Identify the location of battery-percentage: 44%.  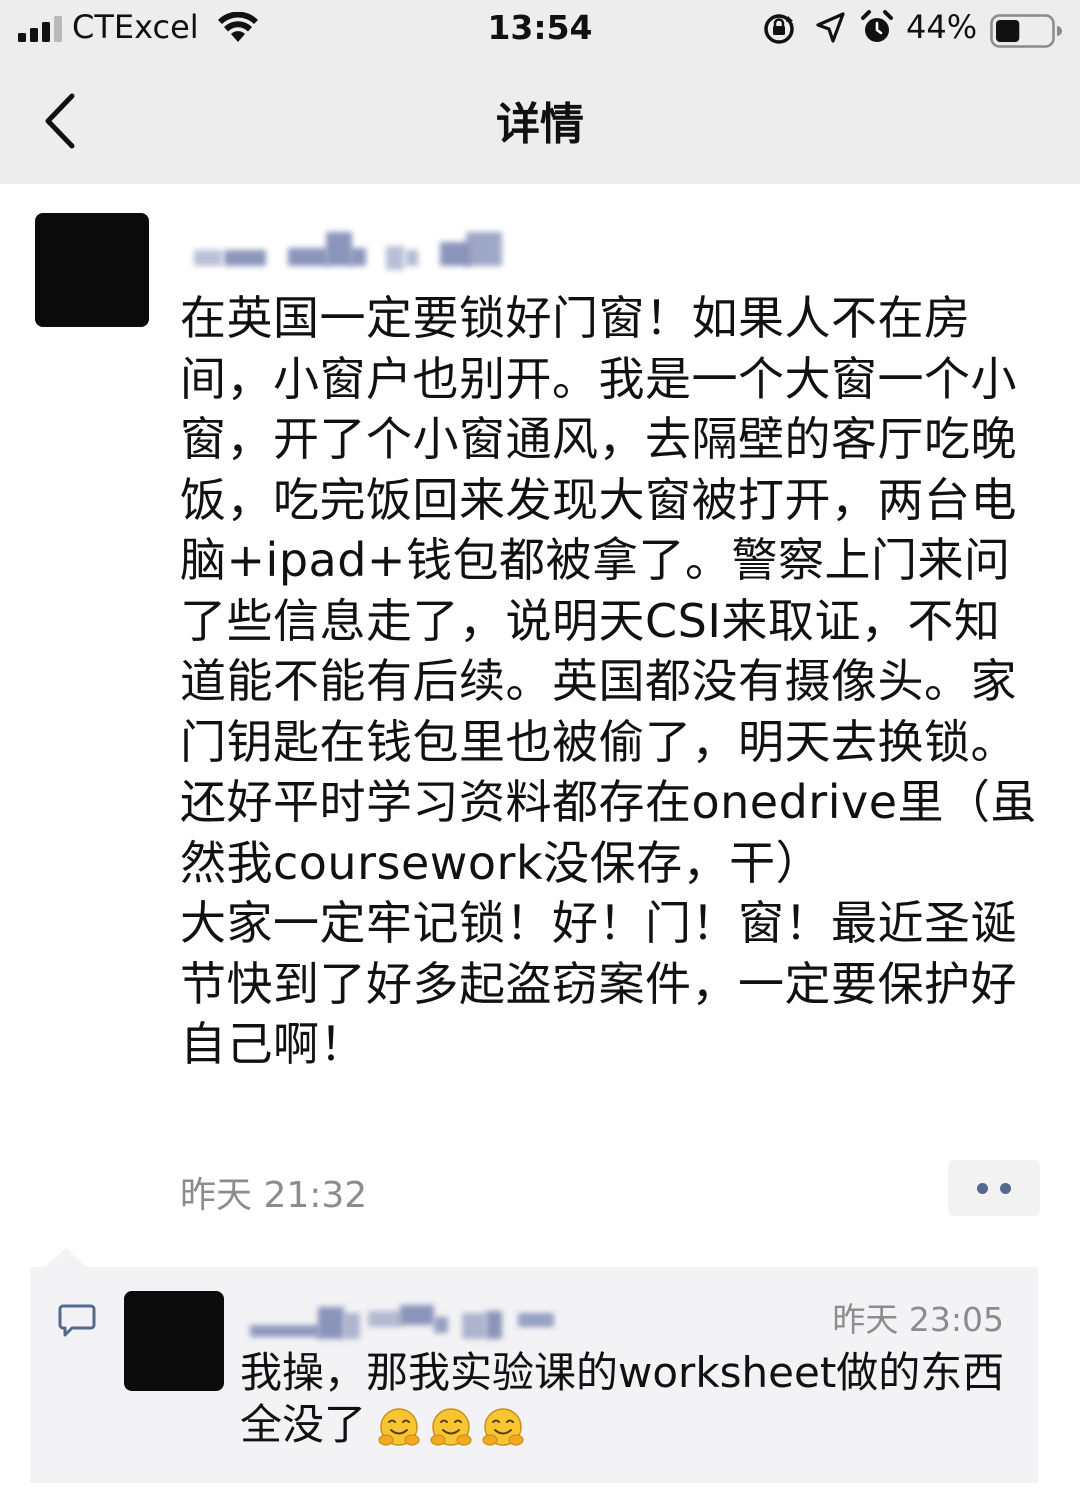
(942, 27).